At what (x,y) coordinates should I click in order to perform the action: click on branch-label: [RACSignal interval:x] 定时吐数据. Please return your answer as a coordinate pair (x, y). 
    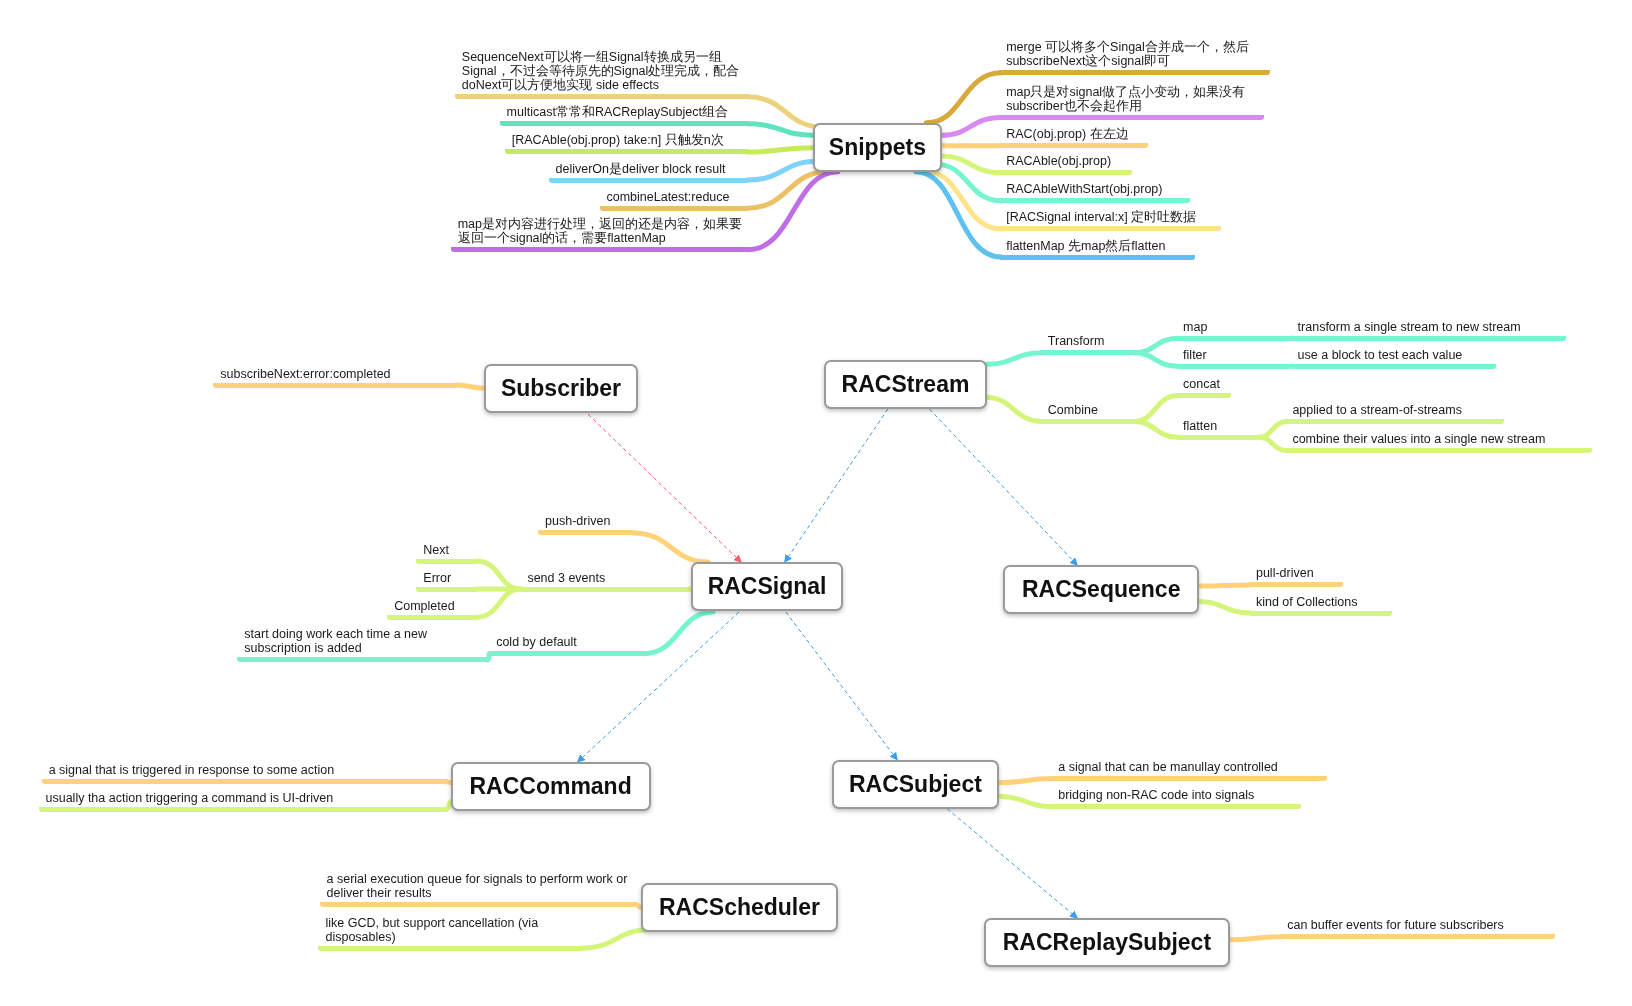
    Looking at the image, I should click on (1110, 221).